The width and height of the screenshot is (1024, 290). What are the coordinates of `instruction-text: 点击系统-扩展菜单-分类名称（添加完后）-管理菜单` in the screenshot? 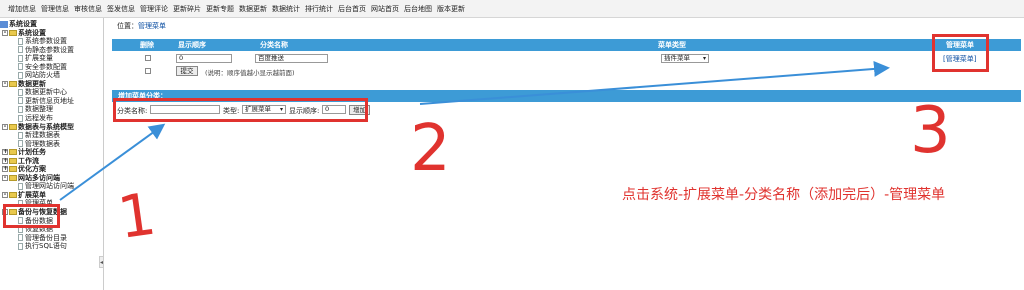 It's located at (784, 195).